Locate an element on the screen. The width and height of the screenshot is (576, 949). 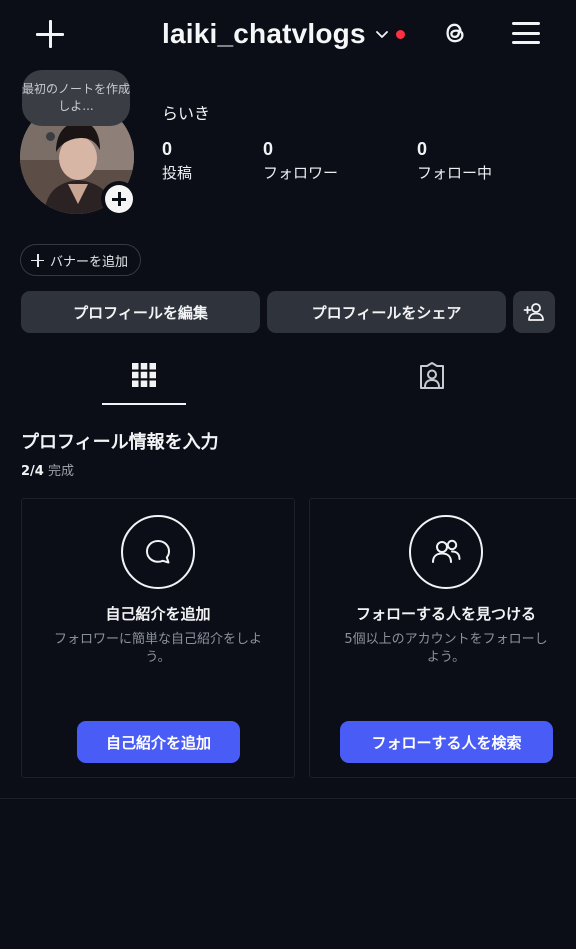
tagged-person-icon is located at coordinates (432, 375).